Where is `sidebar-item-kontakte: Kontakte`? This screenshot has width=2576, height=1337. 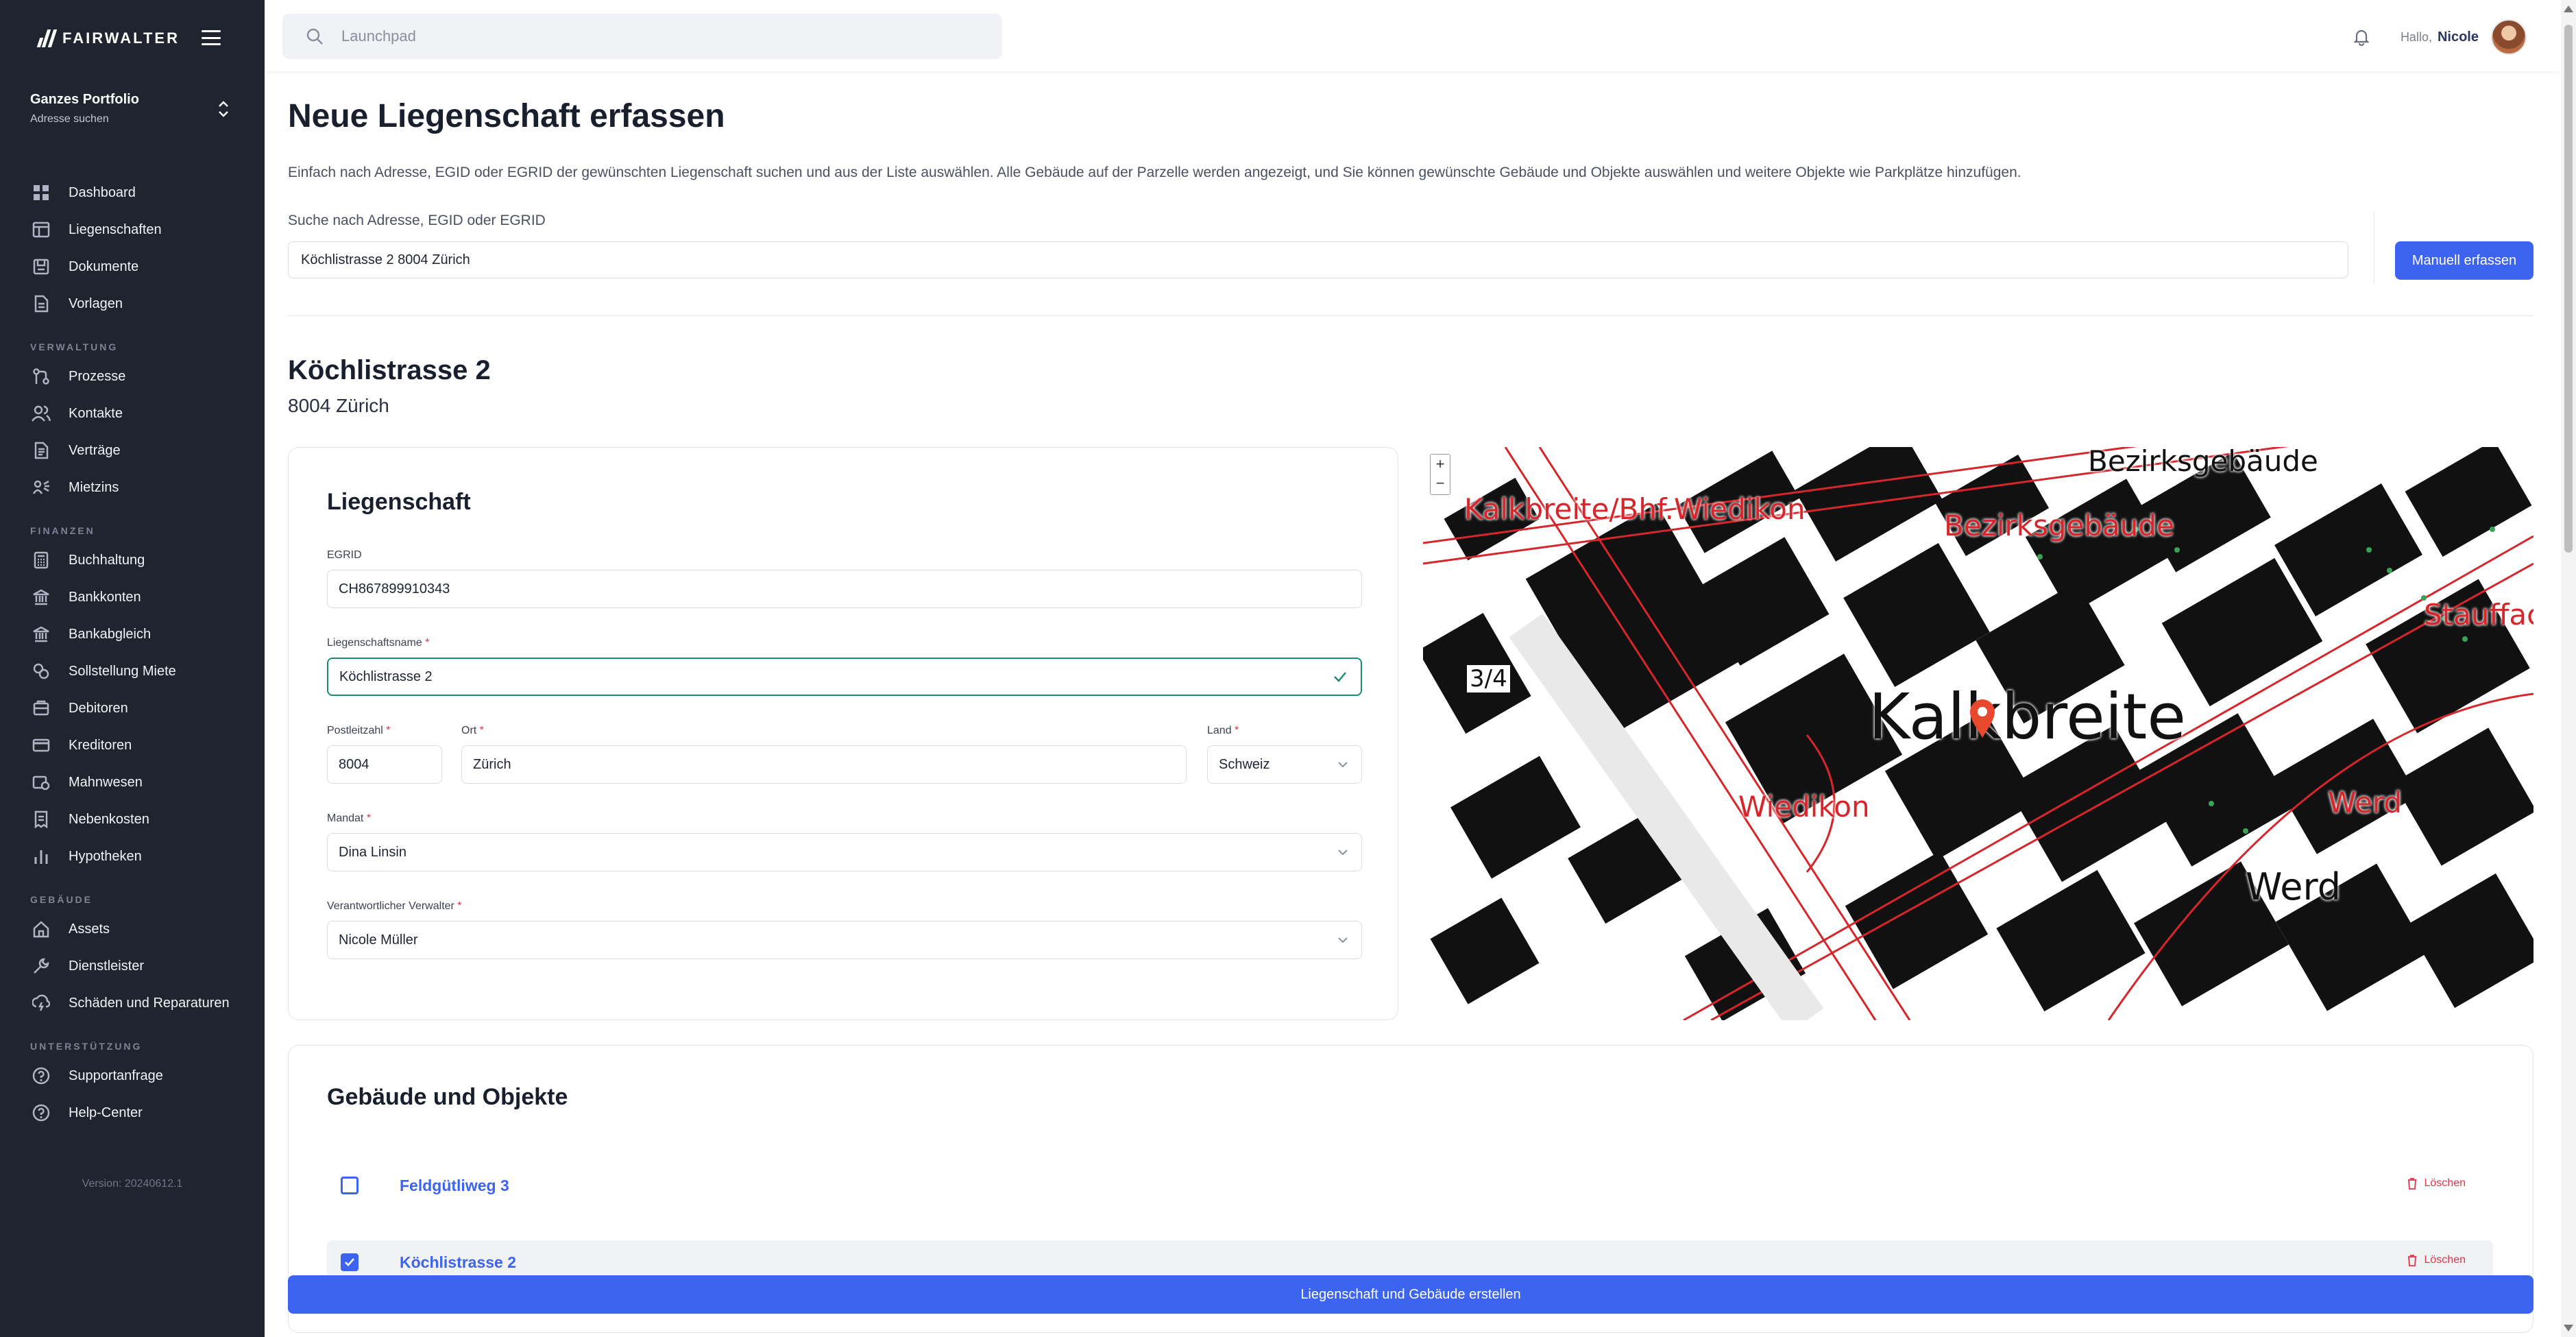 sidebar-item-kontakte: Kontakte is located at coordinates (132, 414).